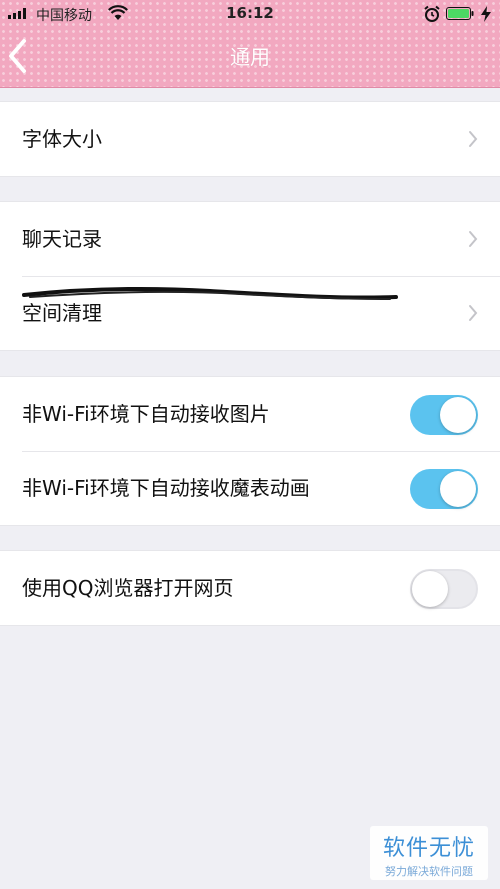 The image size is (500, 889). What do you see at coordinates (128, 588) in the screenshot?
I see `row-label: 使用QQ浏览器打开网页` at bounding box center [128, 588].